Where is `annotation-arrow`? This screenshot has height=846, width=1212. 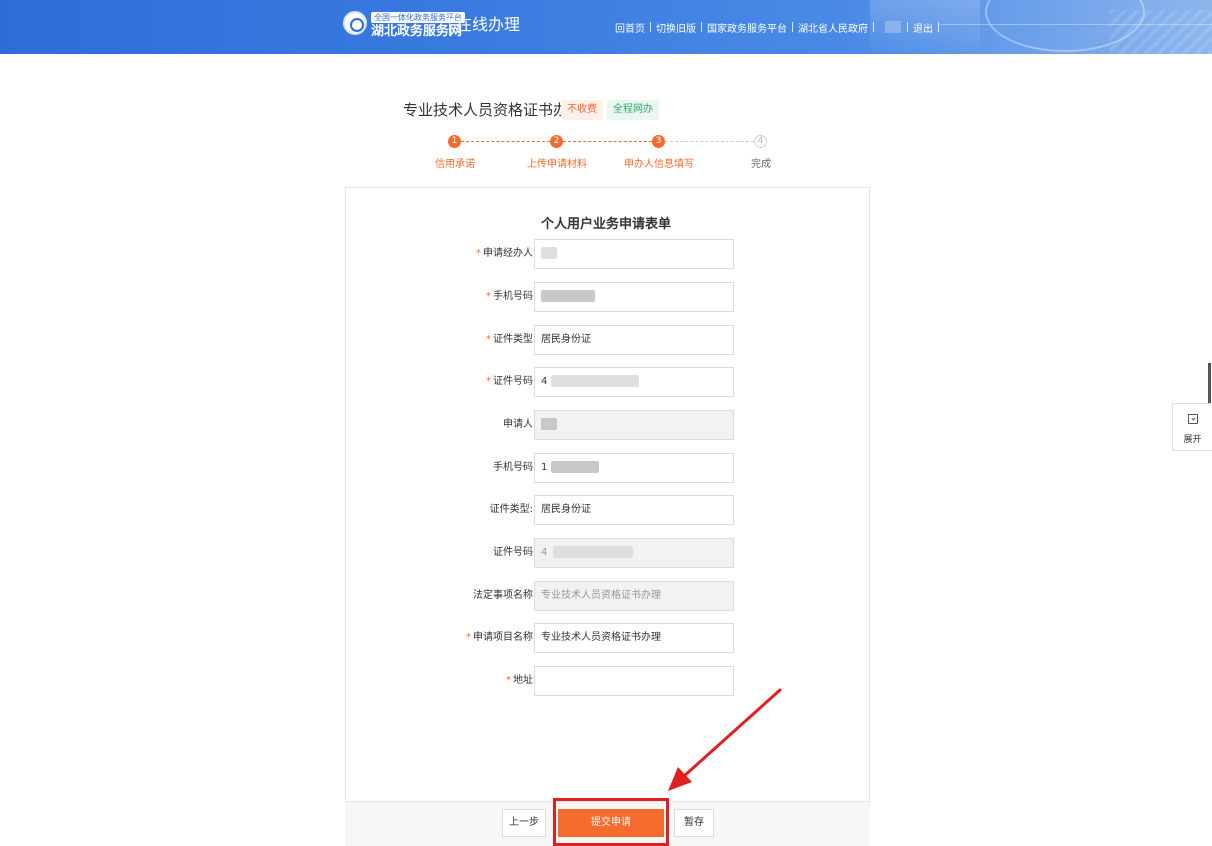 annotation-arrow is located at coordinates (725, 739).